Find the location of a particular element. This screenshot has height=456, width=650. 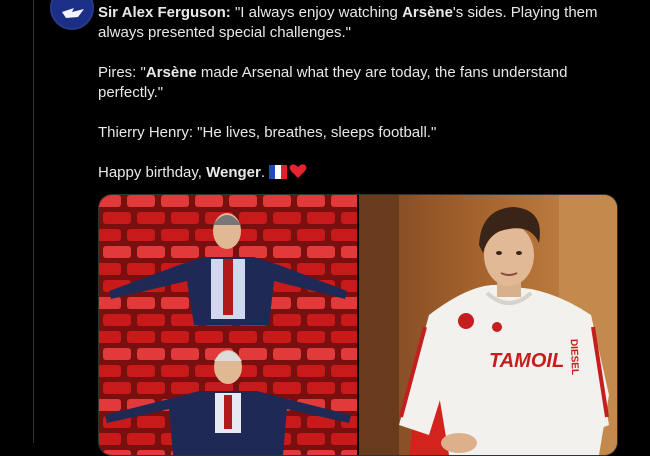

shirt-sponsor-text: TAMOIL is located at coordinates (526, 361).